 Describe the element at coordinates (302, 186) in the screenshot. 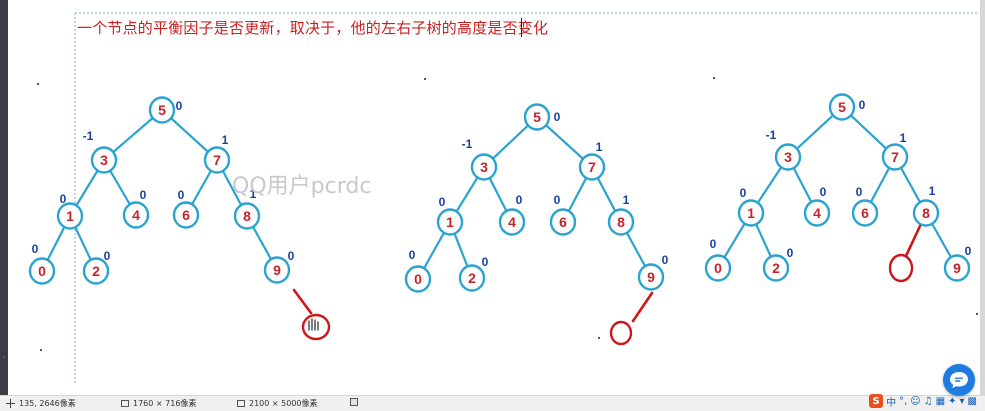

I see `watermark-text: QQ用户pcrdc` at that location.